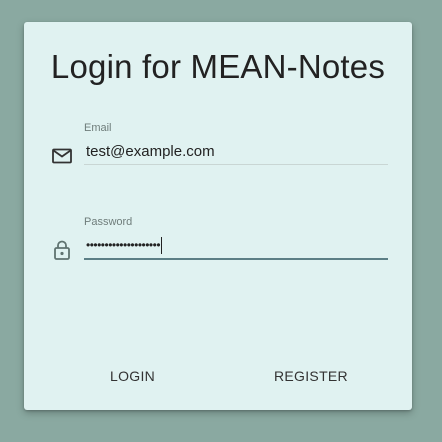 Image resolution: width=442 pixels, height=442 pixels. Describe the element at coordinates (311, 376) in the screenshot. I see `register-button: REGISTER` at that location.